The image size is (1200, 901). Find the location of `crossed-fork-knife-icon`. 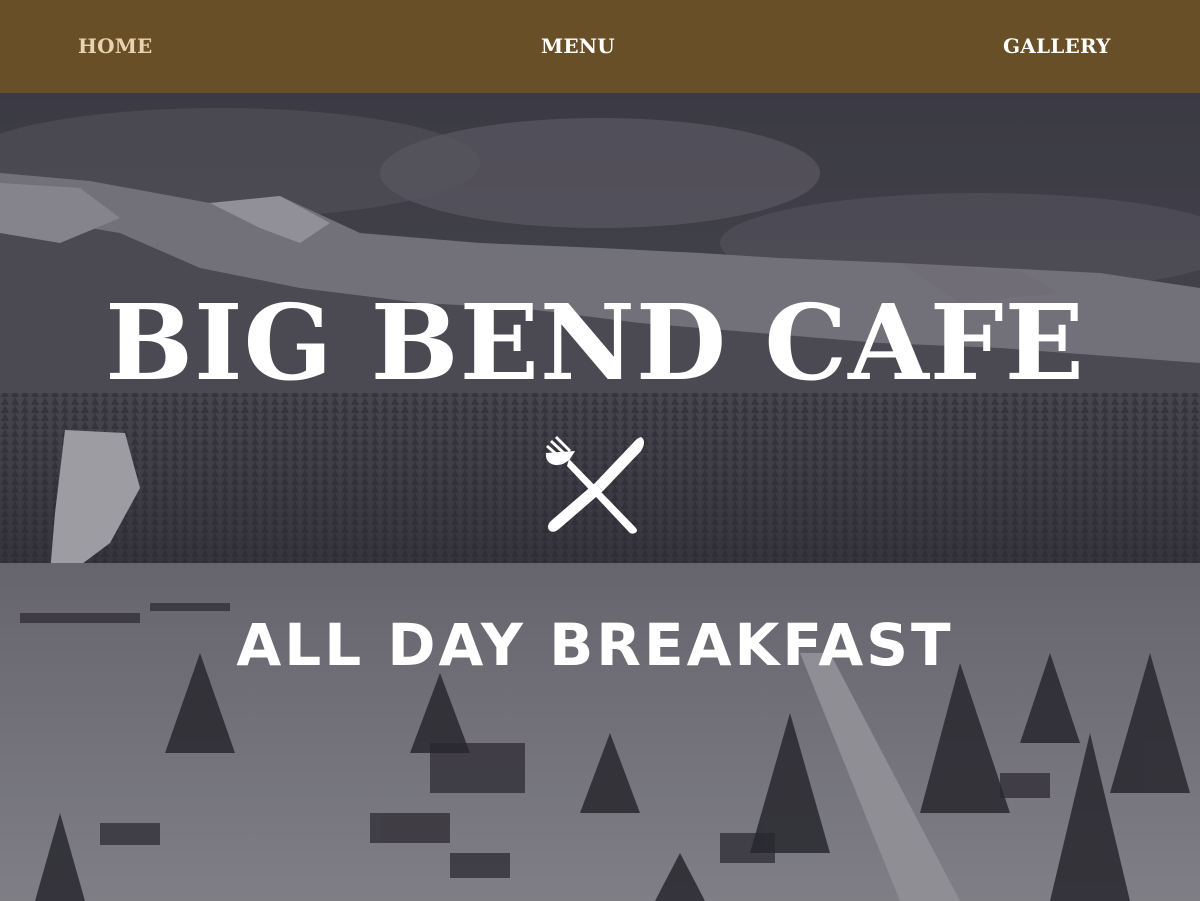

crossed-fork-knife-icon is located at coordinates (594, 485).